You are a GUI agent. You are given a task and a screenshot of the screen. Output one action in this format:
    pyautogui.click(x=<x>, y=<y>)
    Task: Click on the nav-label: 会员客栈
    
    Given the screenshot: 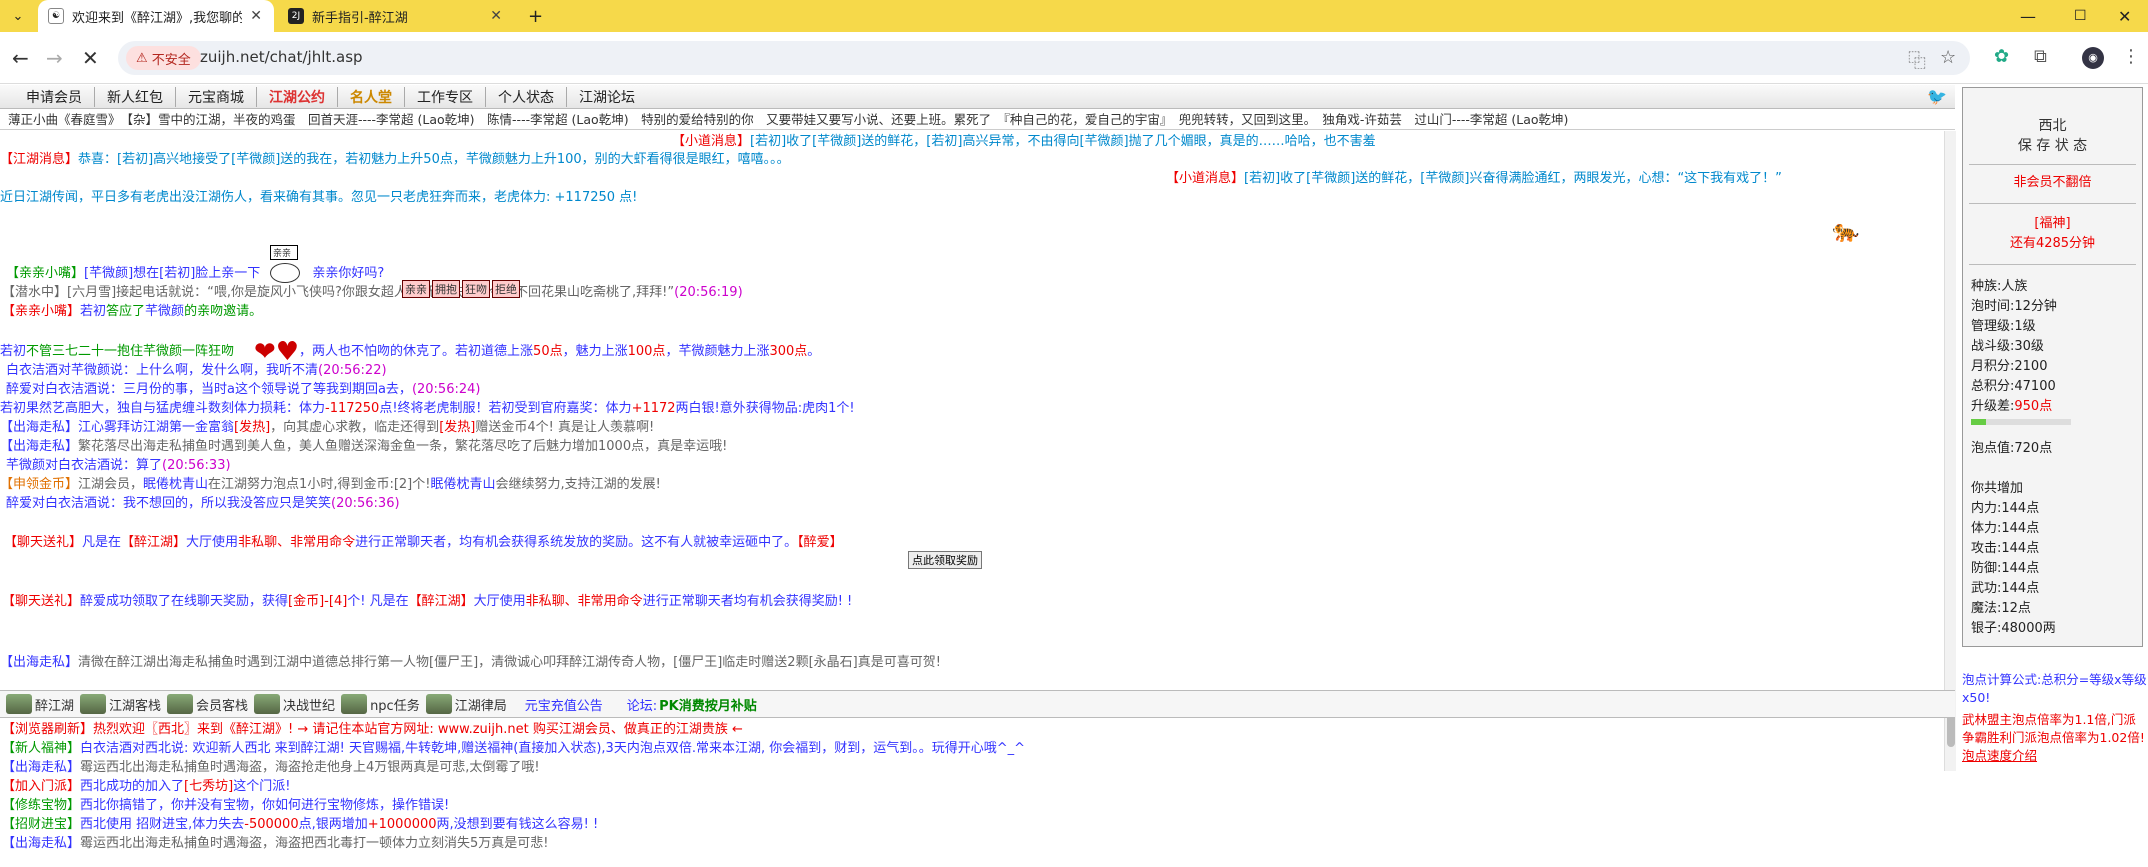 What is the action you would take?
    pyautogui.click(x=222, y=706)
    